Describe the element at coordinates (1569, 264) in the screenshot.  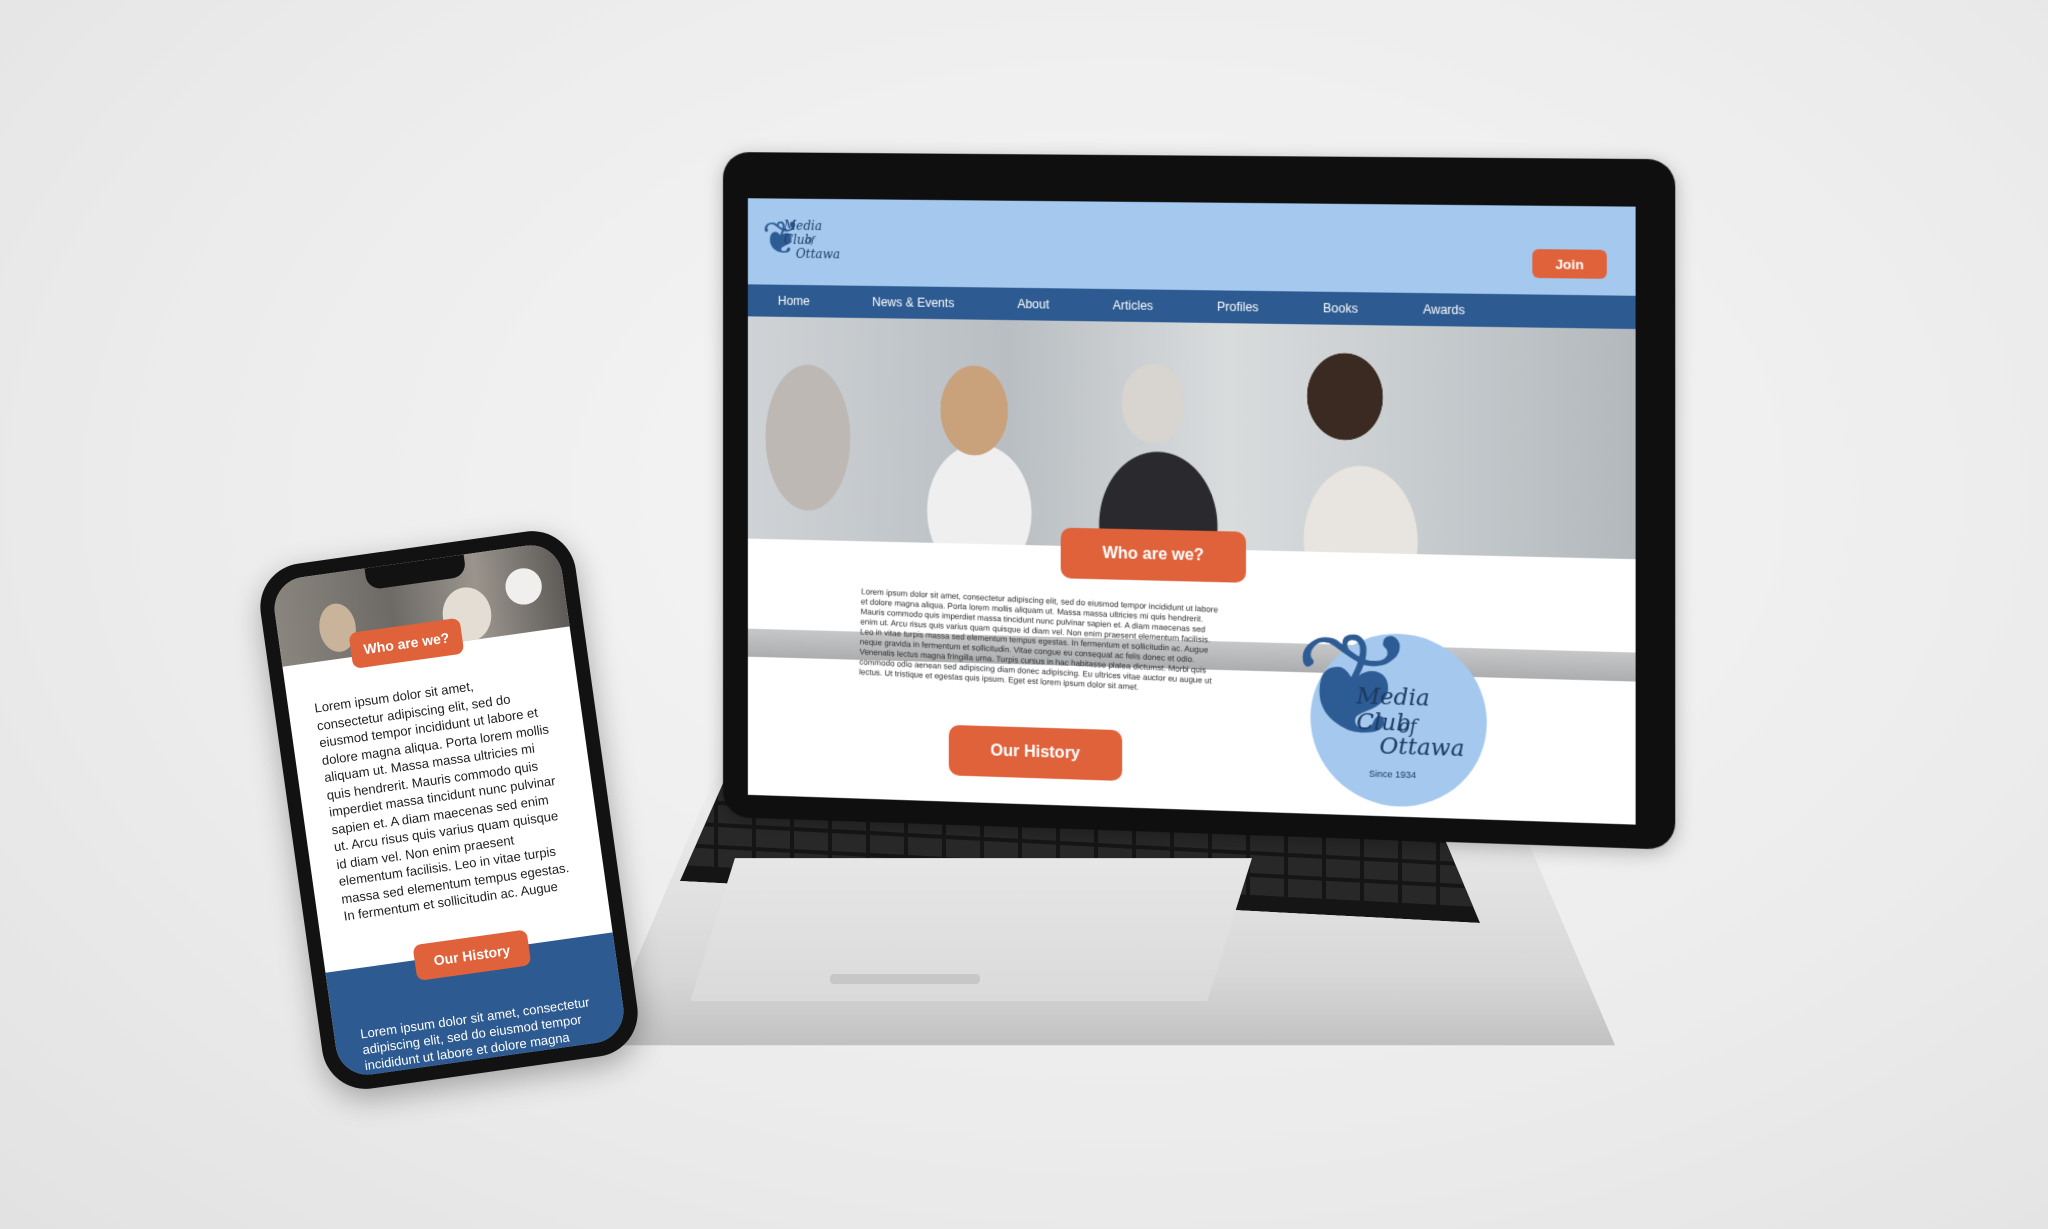
I see `join-button: Join` at that location.